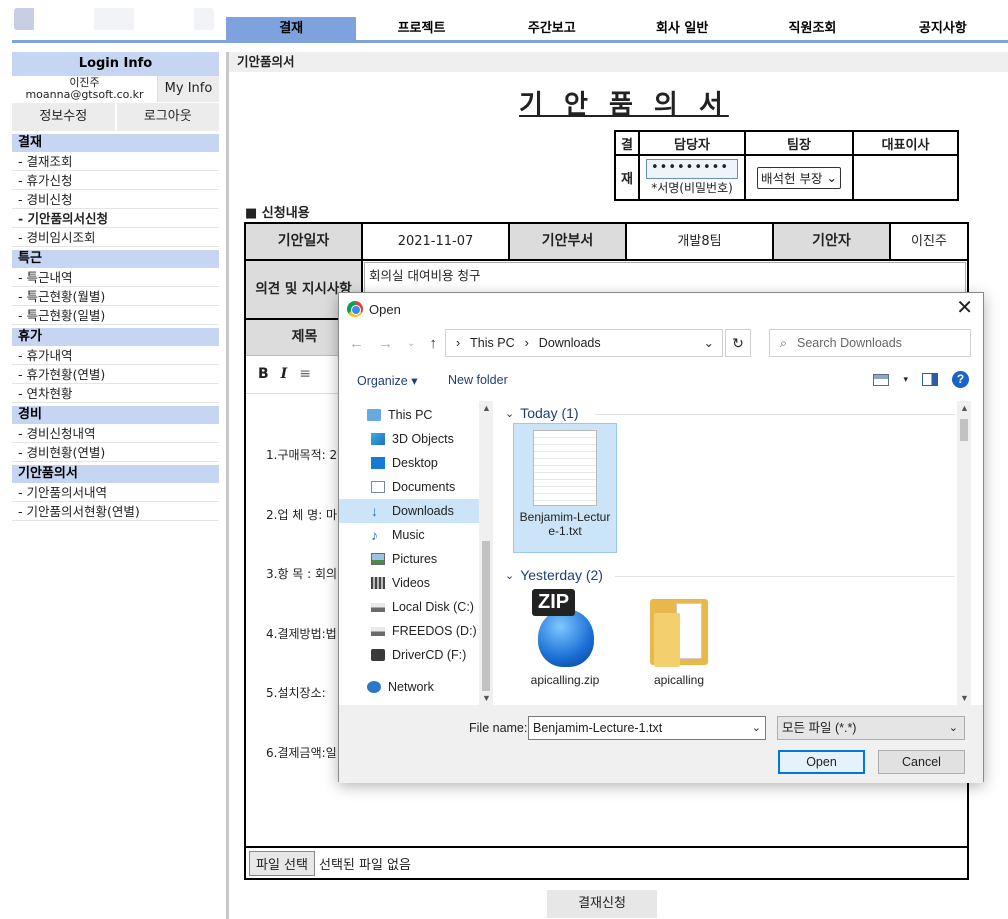 The image size is (1008, 919). Describe the element at coordinates (115, 433) in the screenshot. I see `sidebar-item-expense-list: - 경비신청내역` at that location.